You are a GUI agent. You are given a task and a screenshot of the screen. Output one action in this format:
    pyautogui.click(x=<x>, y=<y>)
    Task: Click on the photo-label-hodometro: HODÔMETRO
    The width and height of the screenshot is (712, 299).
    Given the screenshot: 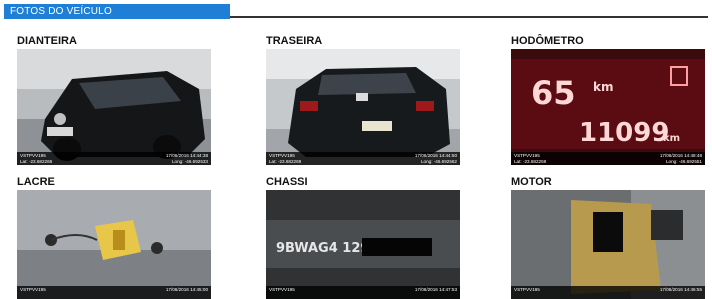 What is the action you would take?
    pyautogui.click(x=547, y=41)
    